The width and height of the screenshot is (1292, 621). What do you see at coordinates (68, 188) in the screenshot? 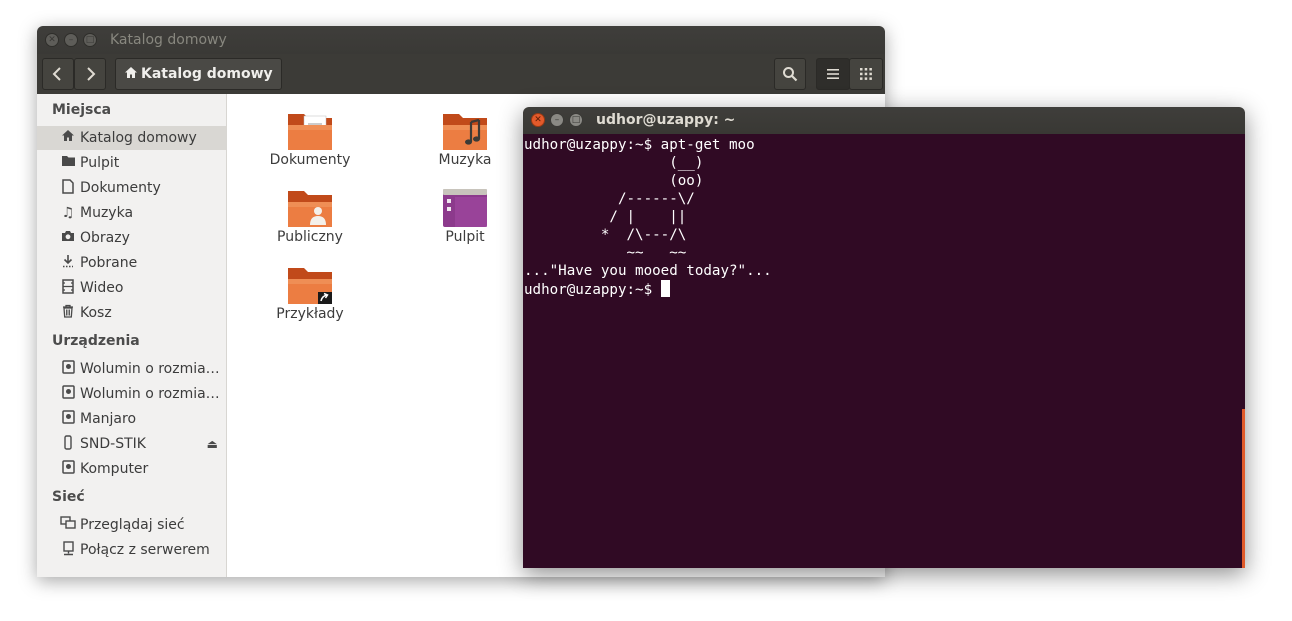
I see `document-icon` at bounding box center [68, 188].